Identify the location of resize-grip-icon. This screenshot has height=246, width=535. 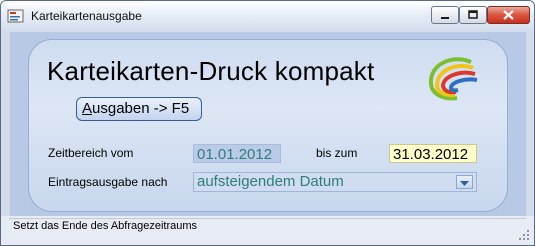
(524, 235).